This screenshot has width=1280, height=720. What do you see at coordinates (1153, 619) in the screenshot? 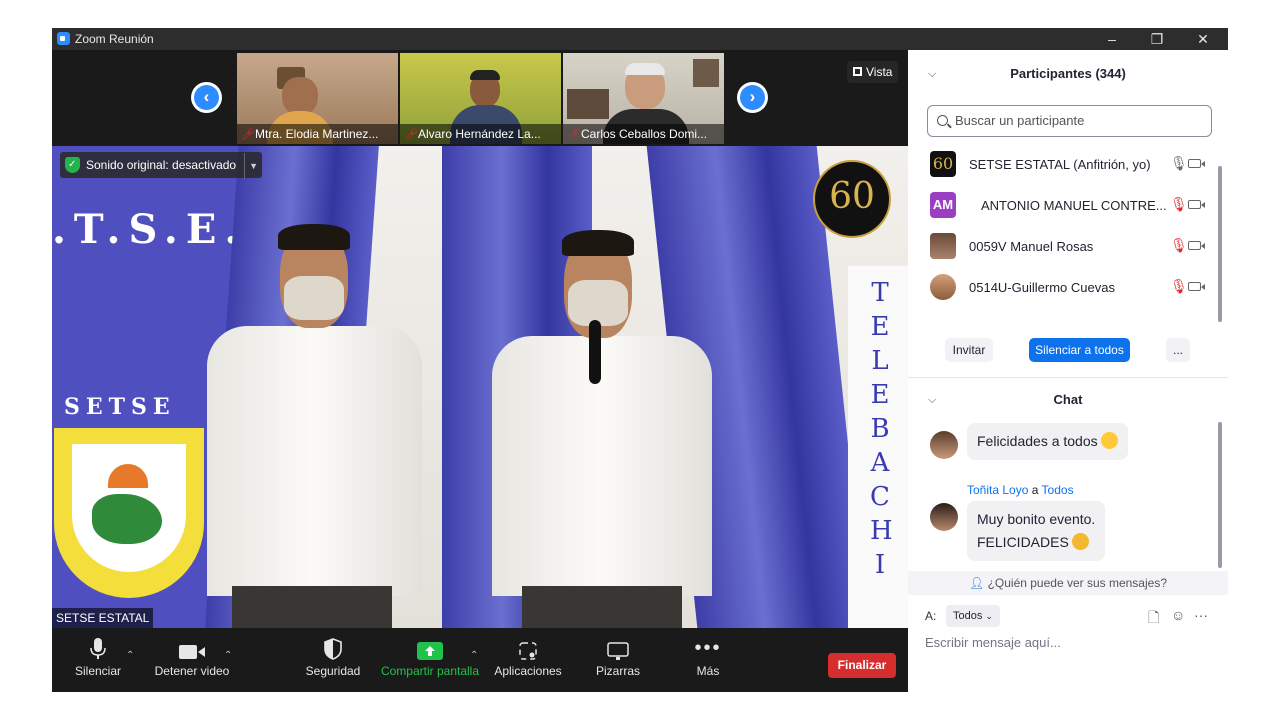
I see `file-icon: 🗋︎` at bounding box center [1153, 619].